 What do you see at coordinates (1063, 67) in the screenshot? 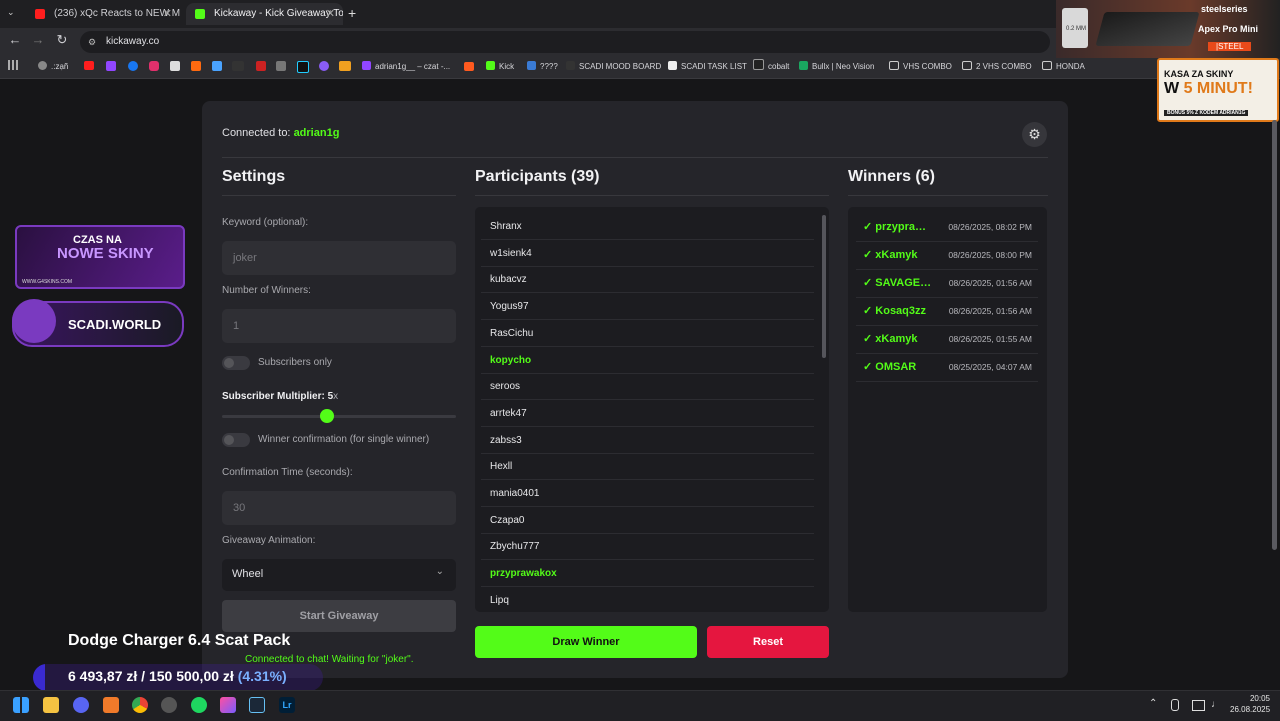
I see `bookmark-folder: HONDA` at bounding box center [1063, 67].